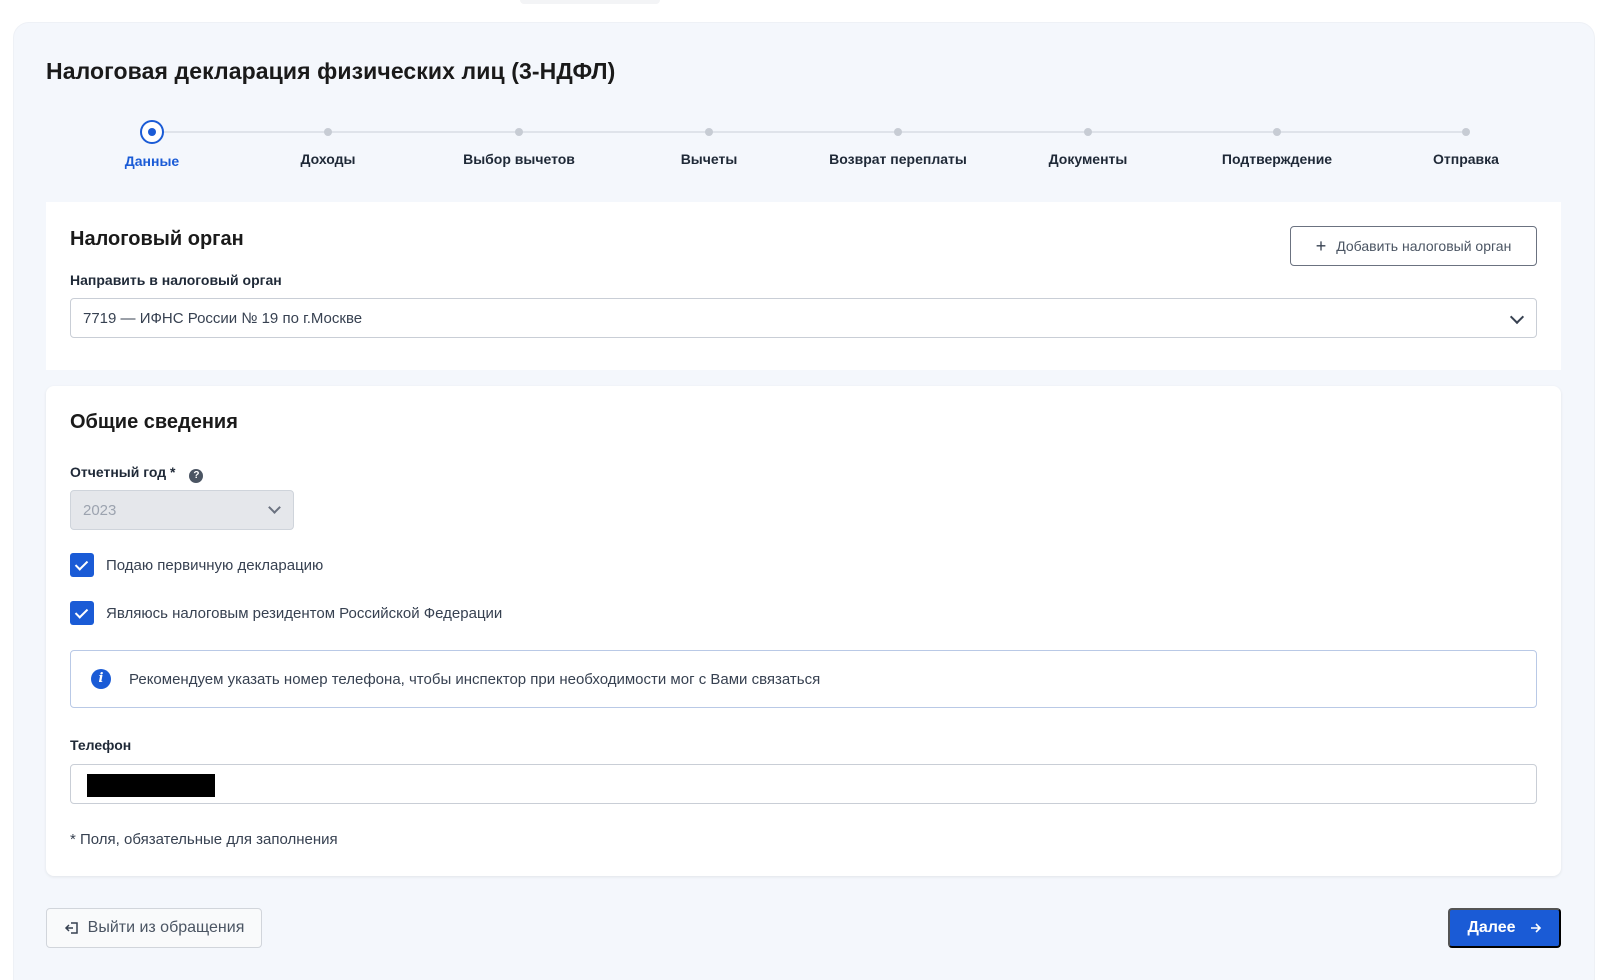 The width and height of the screenshot is (1609, 980). What do you see at coordinates (182, 510) in the screenshot?
I see `reporting-year-select: 2023` at bounding box center [182, 510].